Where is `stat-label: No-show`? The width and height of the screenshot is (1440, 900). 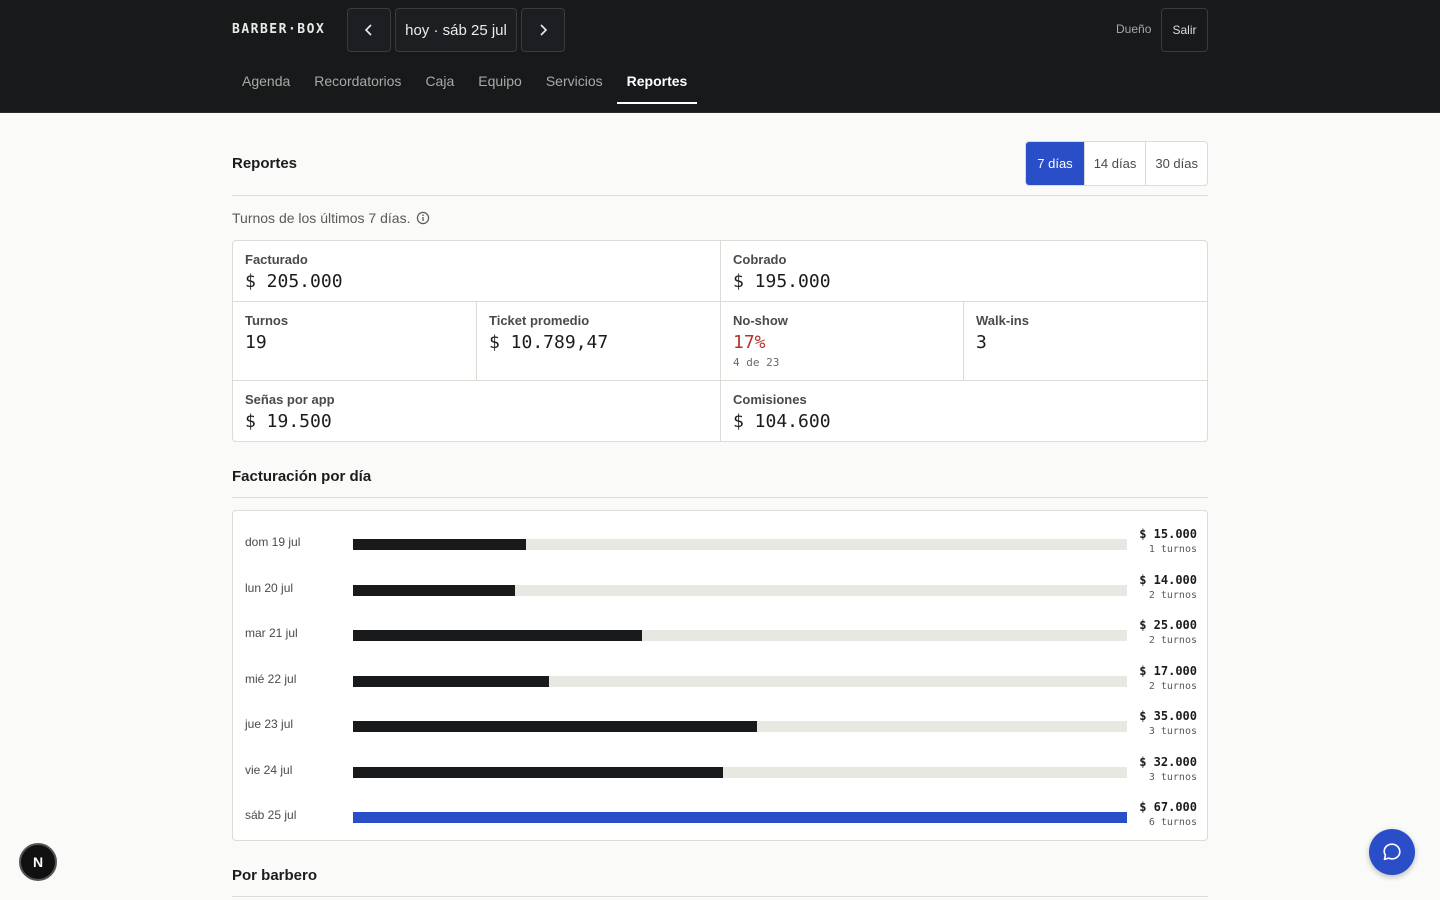 stat-label: No-show is located at coordinates (760, 320).